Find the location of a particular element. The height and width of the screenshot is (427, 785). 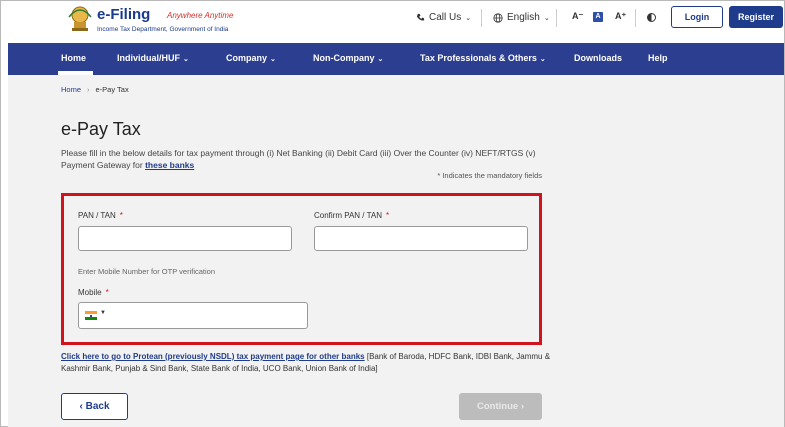

nav-item-home: Home is located at coordinates (73, 58).